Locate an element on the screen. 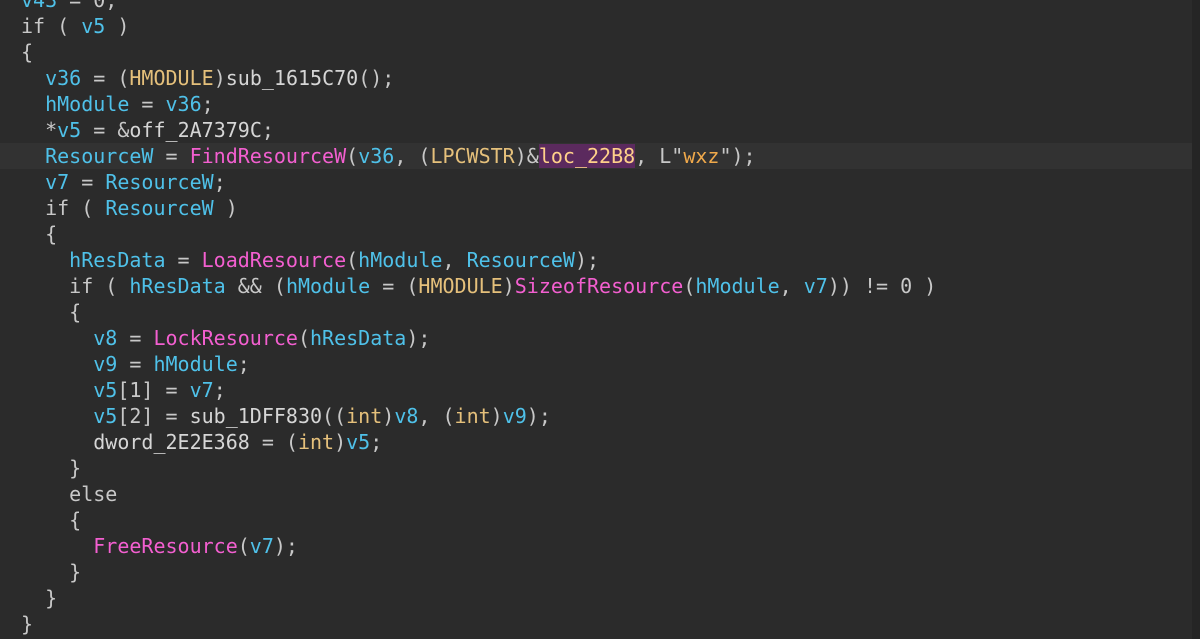 The width and height of the screenshot is (1200, 639). code-token: sub_1DFF830 is located at coordinates (256, 416).